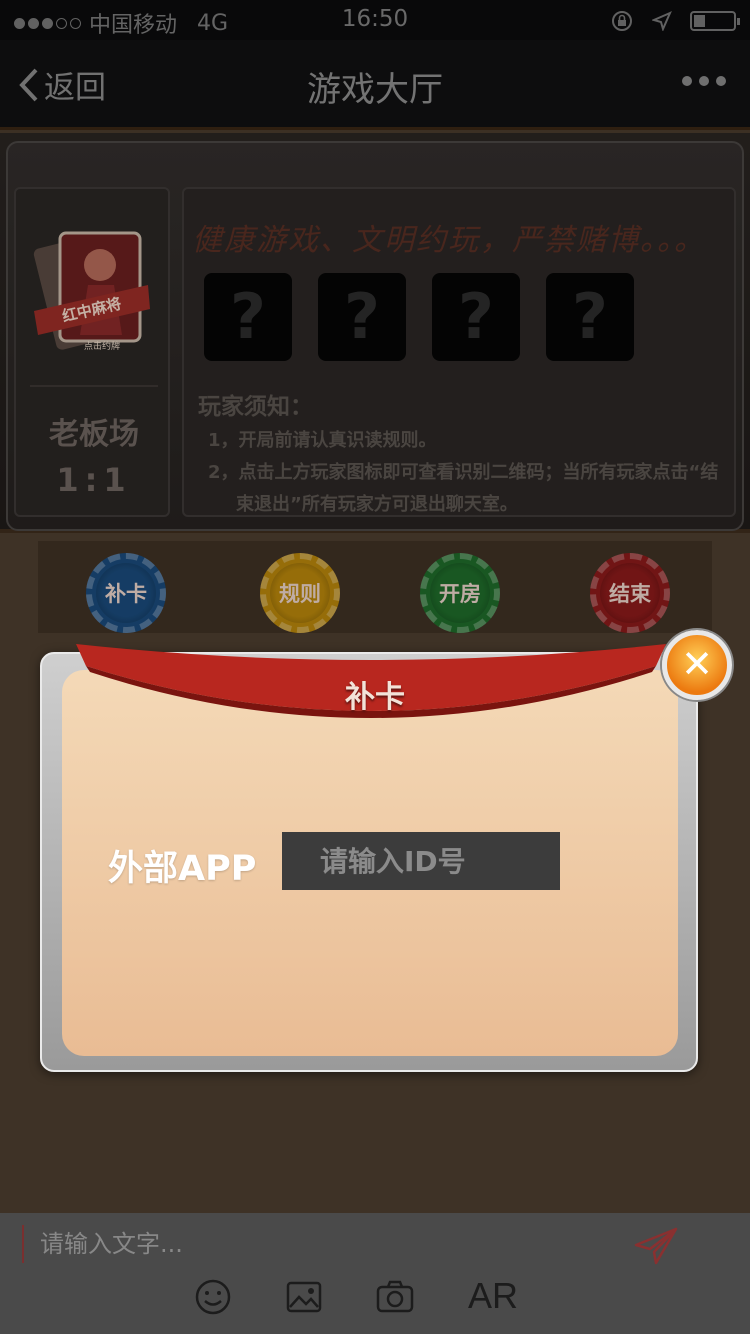 Image resolution: width=750 pixels, height=1334 pixels. I want to click on chat-toolbar: AR, so click(375, 1301).